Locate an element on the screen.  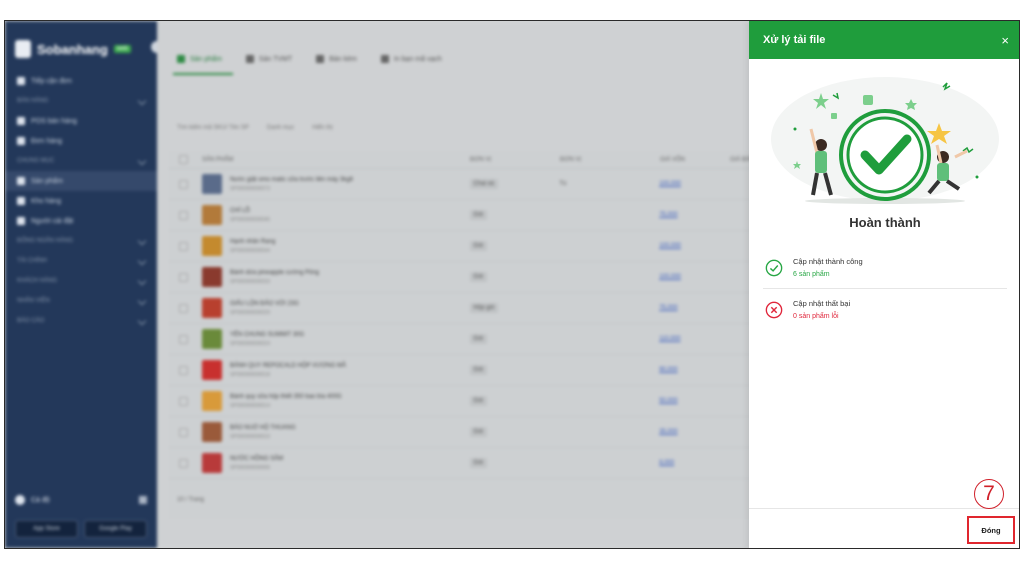
chevron-down-icon is located at coordinates (142, 101).